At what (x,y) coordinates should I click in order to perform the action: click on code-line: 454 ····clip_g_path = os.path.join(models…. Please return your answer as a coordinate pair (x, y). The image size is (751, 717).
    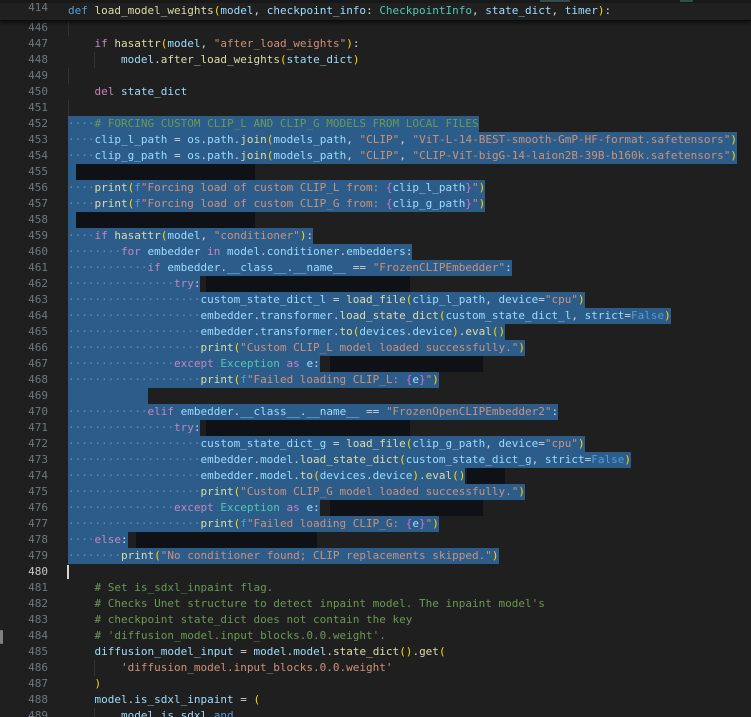
    Looking at the image, I should click on (375, 156).